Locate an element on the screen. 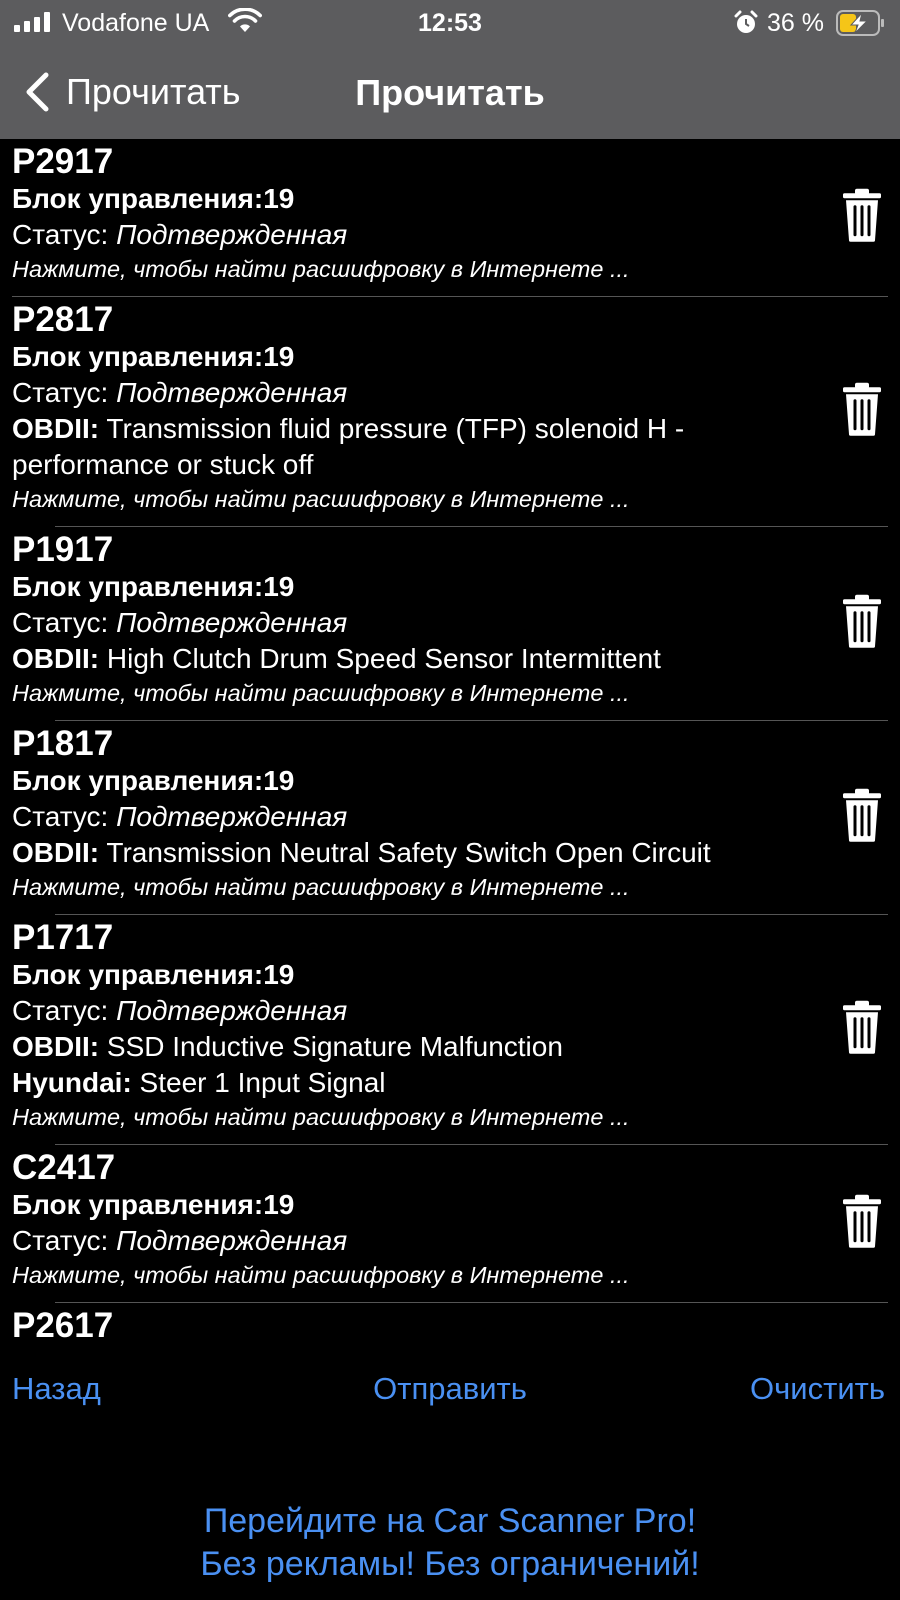 The width and height of the screenshot is (900, 1600). navigation-bar: Прочитать Прочитать is located at coordinates (450, 92).